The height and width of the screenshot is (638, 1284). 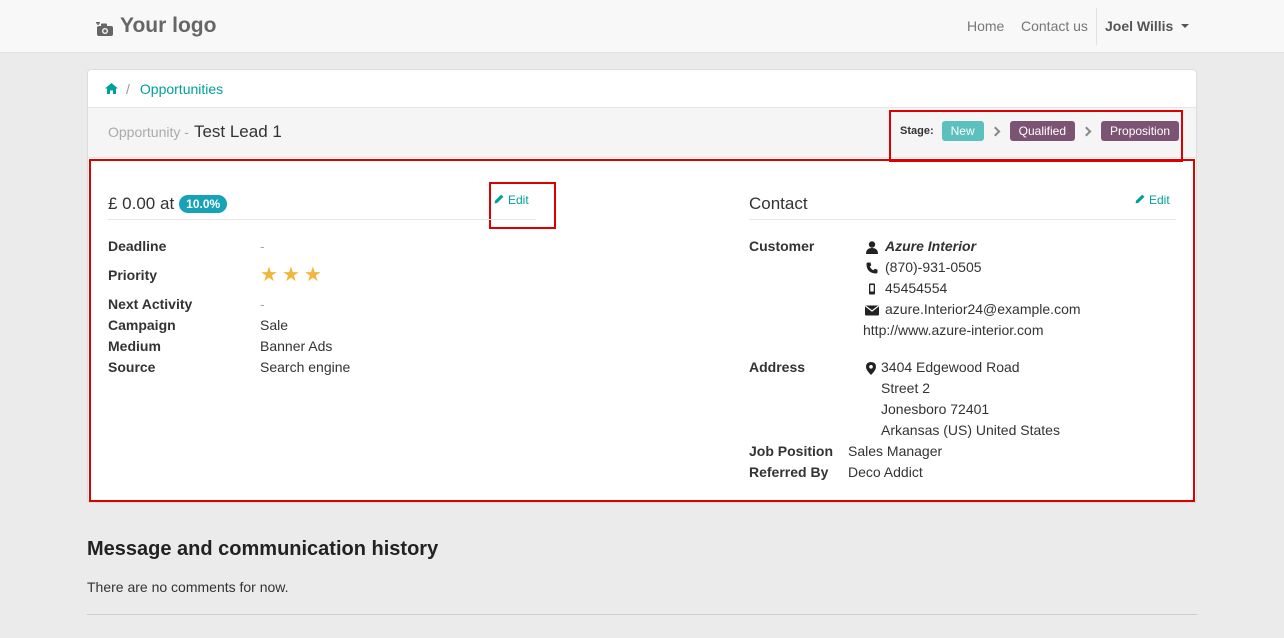 What do you see at coordinates (137, 246) in the screenshot?
I see `deadline-label: Deadline` at bounding box center [137, 246].